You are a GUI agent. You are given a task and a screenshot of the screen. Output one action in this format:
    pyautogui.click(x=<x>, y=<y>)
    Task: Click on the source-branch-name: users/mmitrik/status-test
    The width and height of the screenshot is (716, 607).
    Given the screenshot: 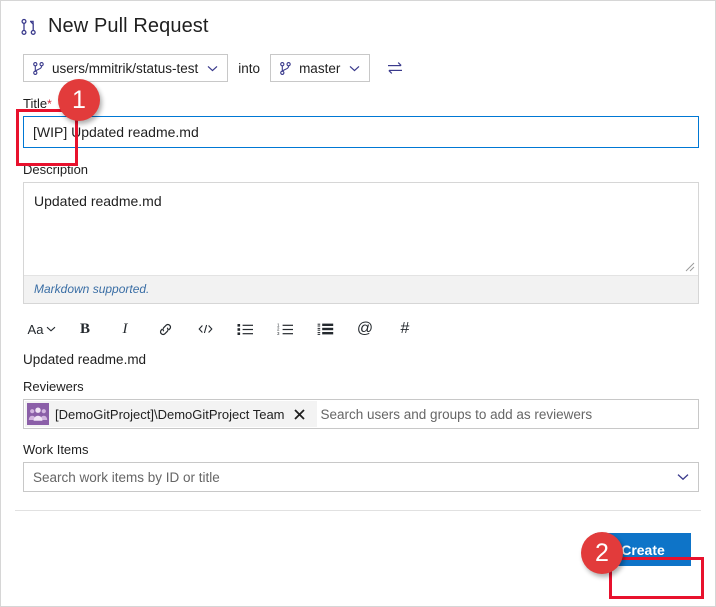 What is the action you would take?
    pyautogui.click(x=125, y=68)
    